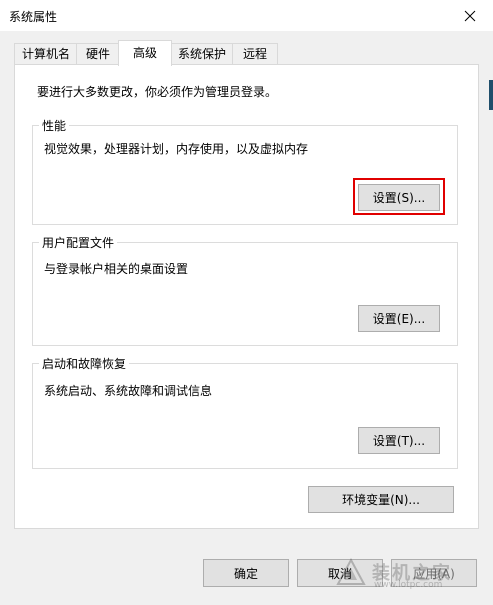 This screenshot has width=493, height=605. I want to click on tab-remote: 远程, so click(255, 53).